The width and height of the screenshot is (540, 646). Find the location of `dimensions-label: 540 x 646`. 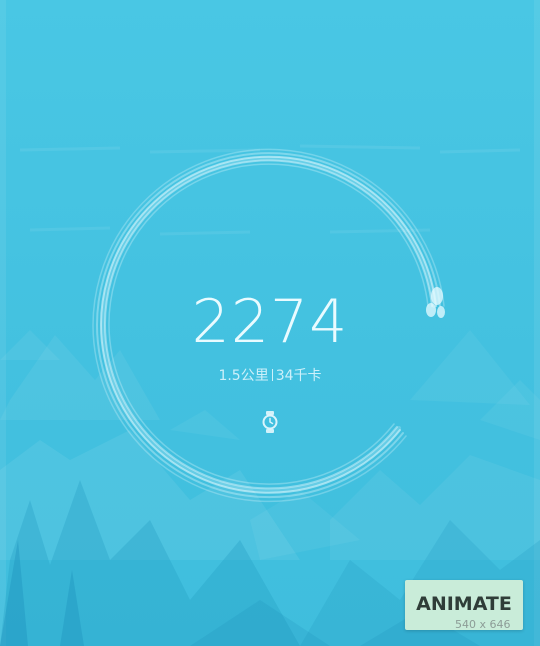

dimensions-label: 540 x 646 is located at coordinates (483, 624).